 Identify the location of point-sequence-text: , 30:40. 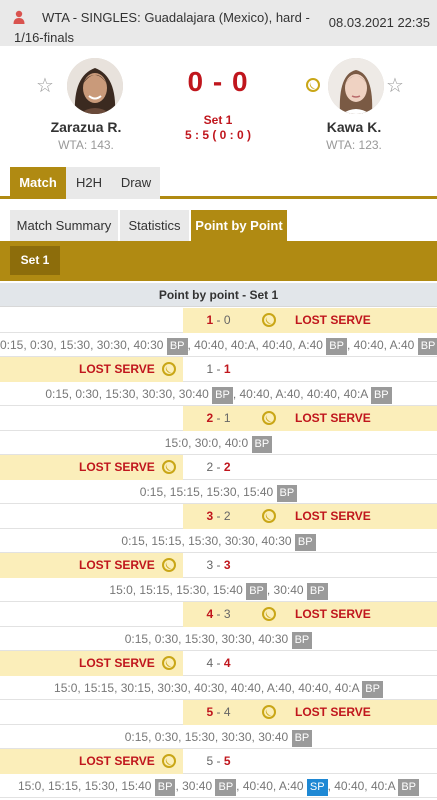
(195, 786).